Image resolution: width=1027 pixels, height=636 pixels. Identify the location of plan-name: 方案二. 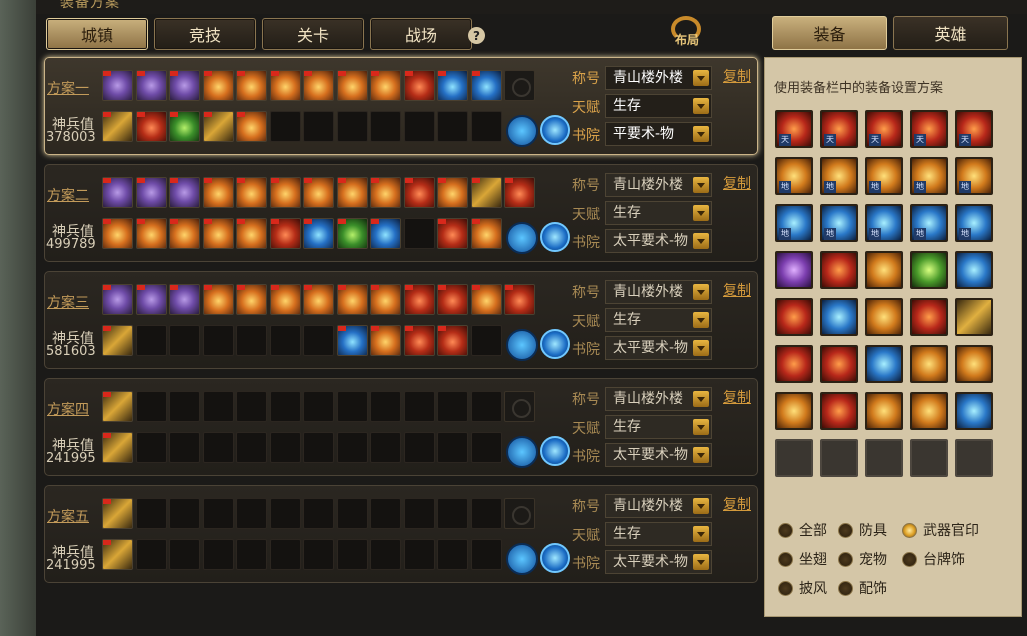
(68, 195).